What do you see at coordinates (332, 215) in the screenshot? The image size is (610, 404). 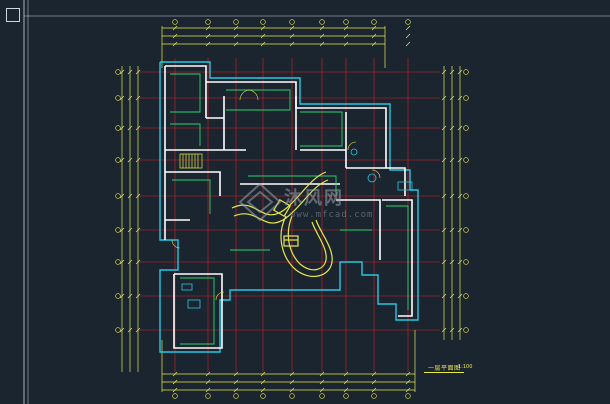 I see `watermark-url: www.mfcad.com` at bounding box center [332, 215].